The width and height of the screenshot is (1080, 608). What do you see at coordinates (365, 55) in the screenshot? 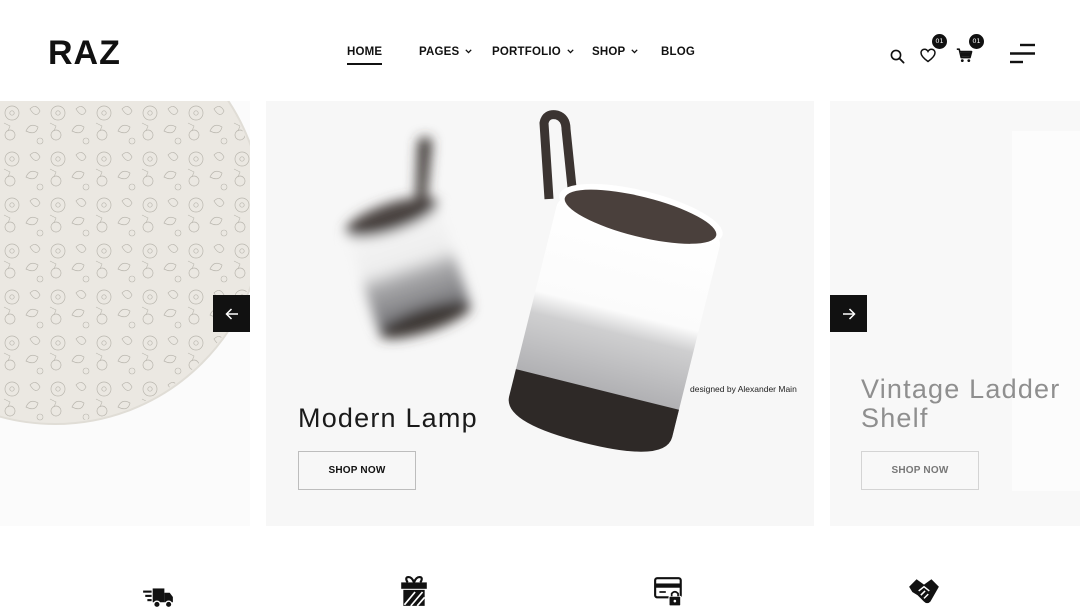
I see `nav-item-home: HOME` at bounding box center [365, 55].